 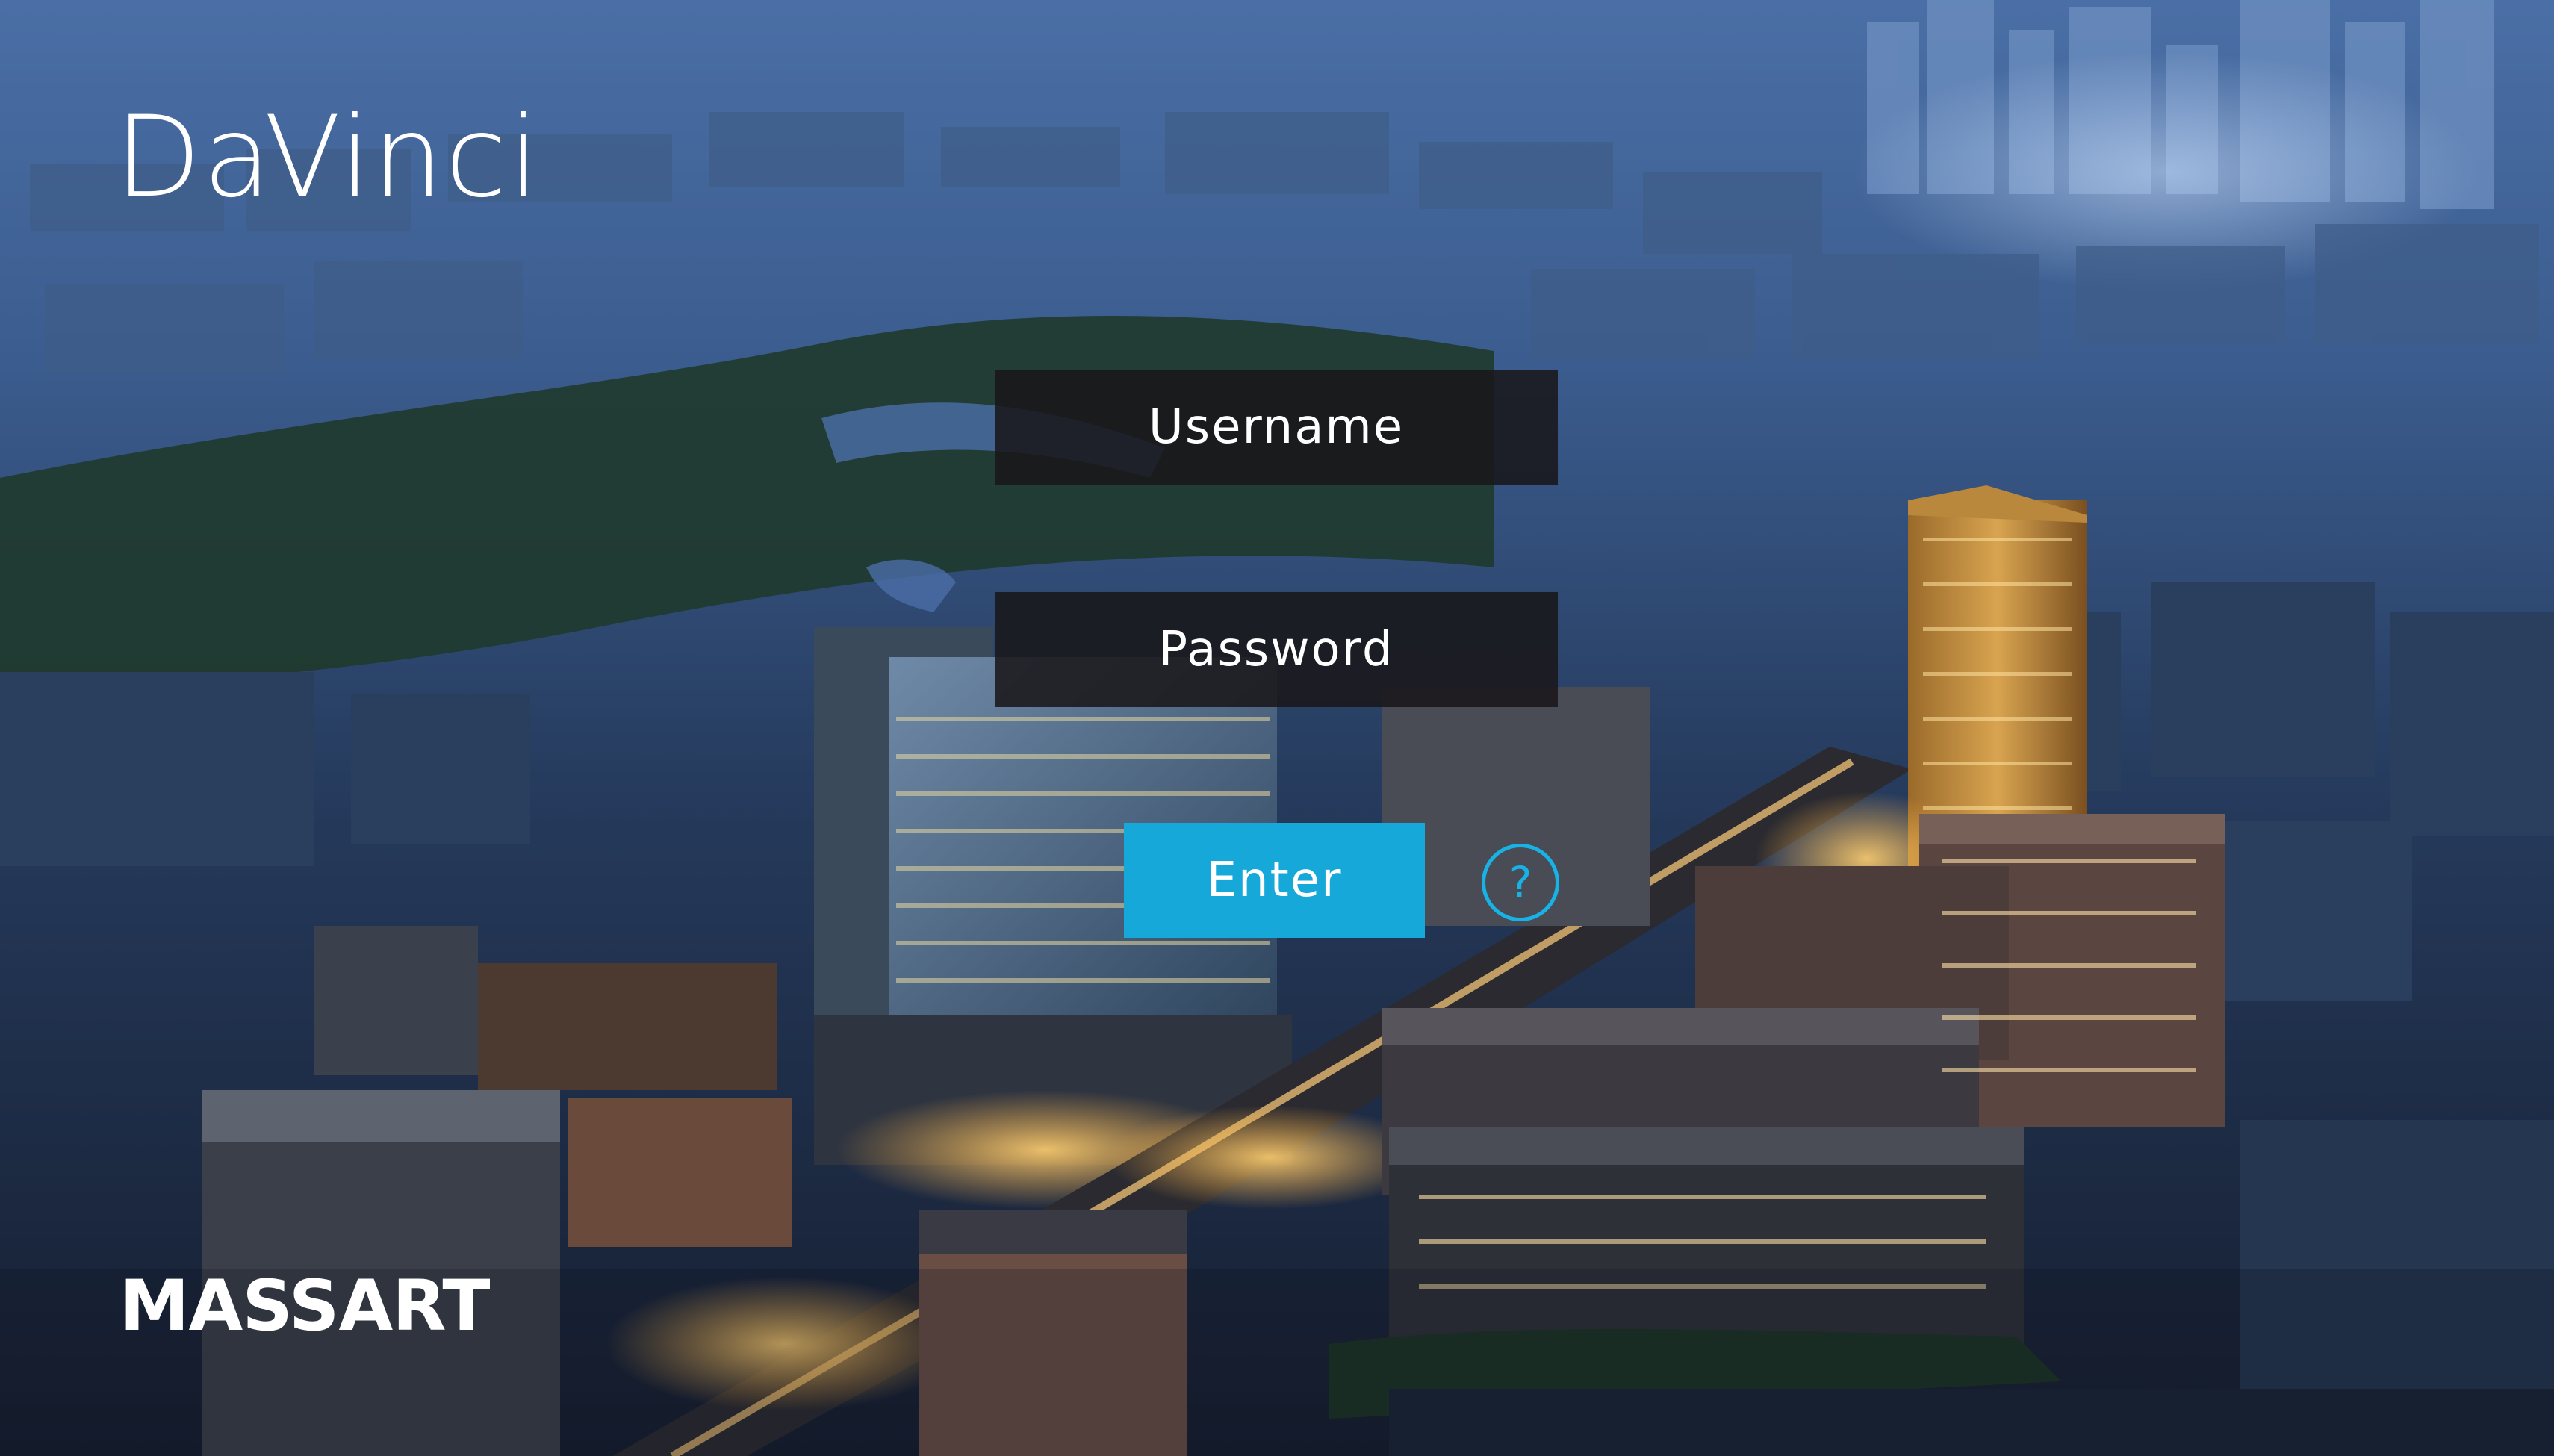 I want to click on username-input, so click(x=1276, y=427).